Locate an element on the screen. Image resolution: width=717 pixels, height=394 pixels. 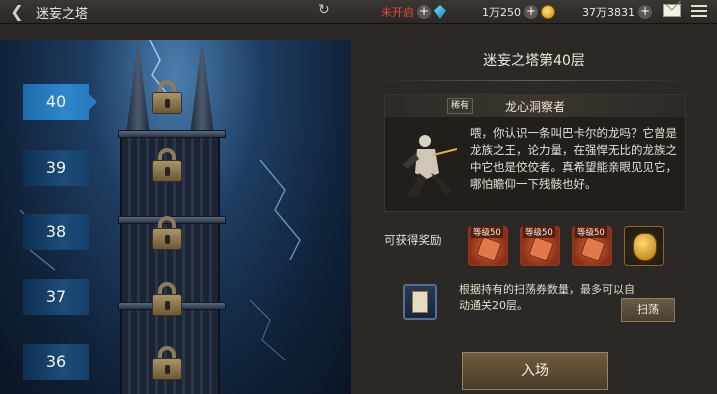
tower-spire-right is located at coordinates (202, 87).